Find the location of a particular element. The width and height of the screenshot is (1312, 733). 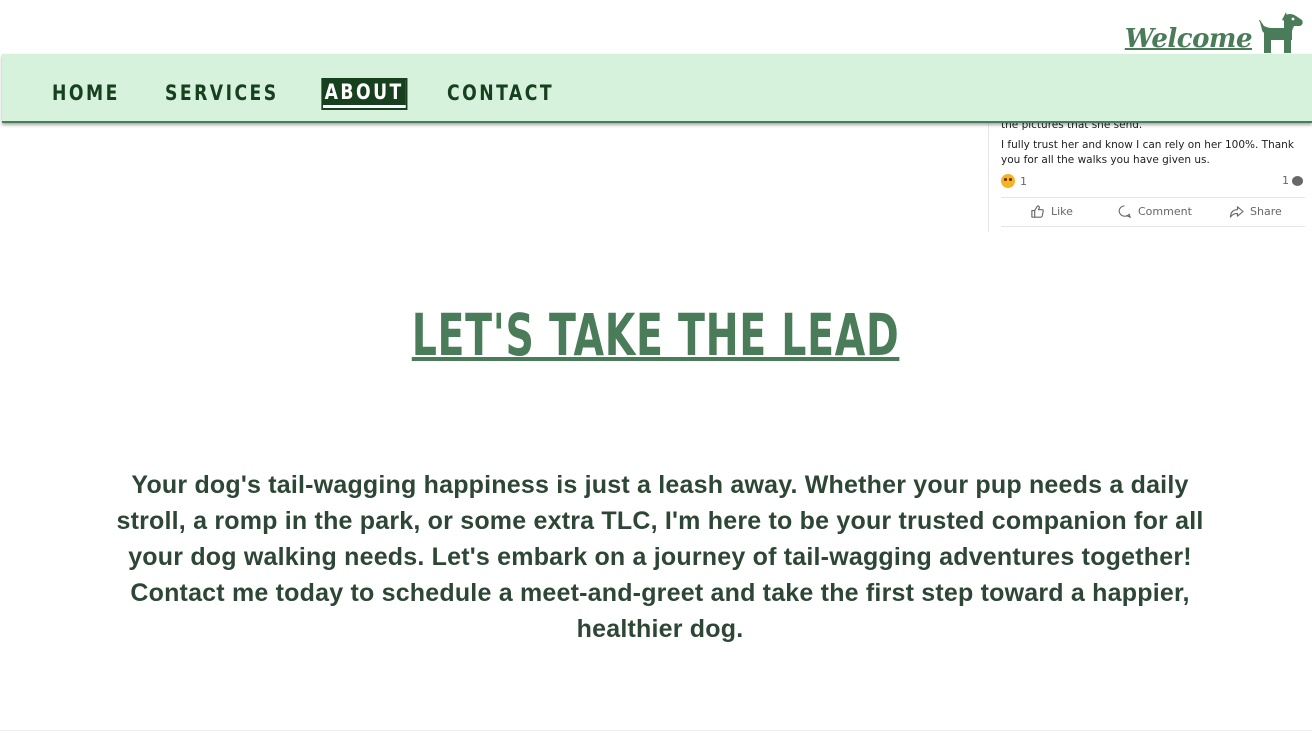

share-icon is located at coordinates (1236, 212).